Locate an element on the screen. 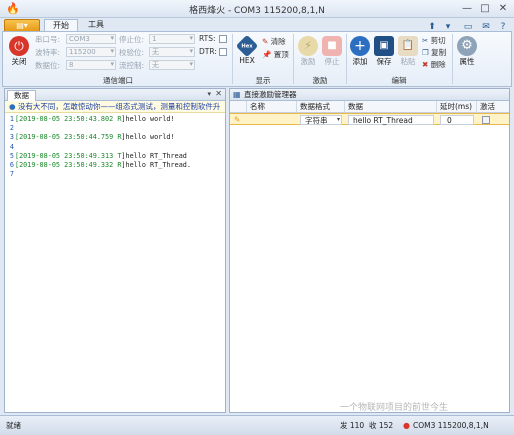 The width and height of the screenshot is (514, 435). save-button: ▣ 保存 is located at coordinates (384, 51).